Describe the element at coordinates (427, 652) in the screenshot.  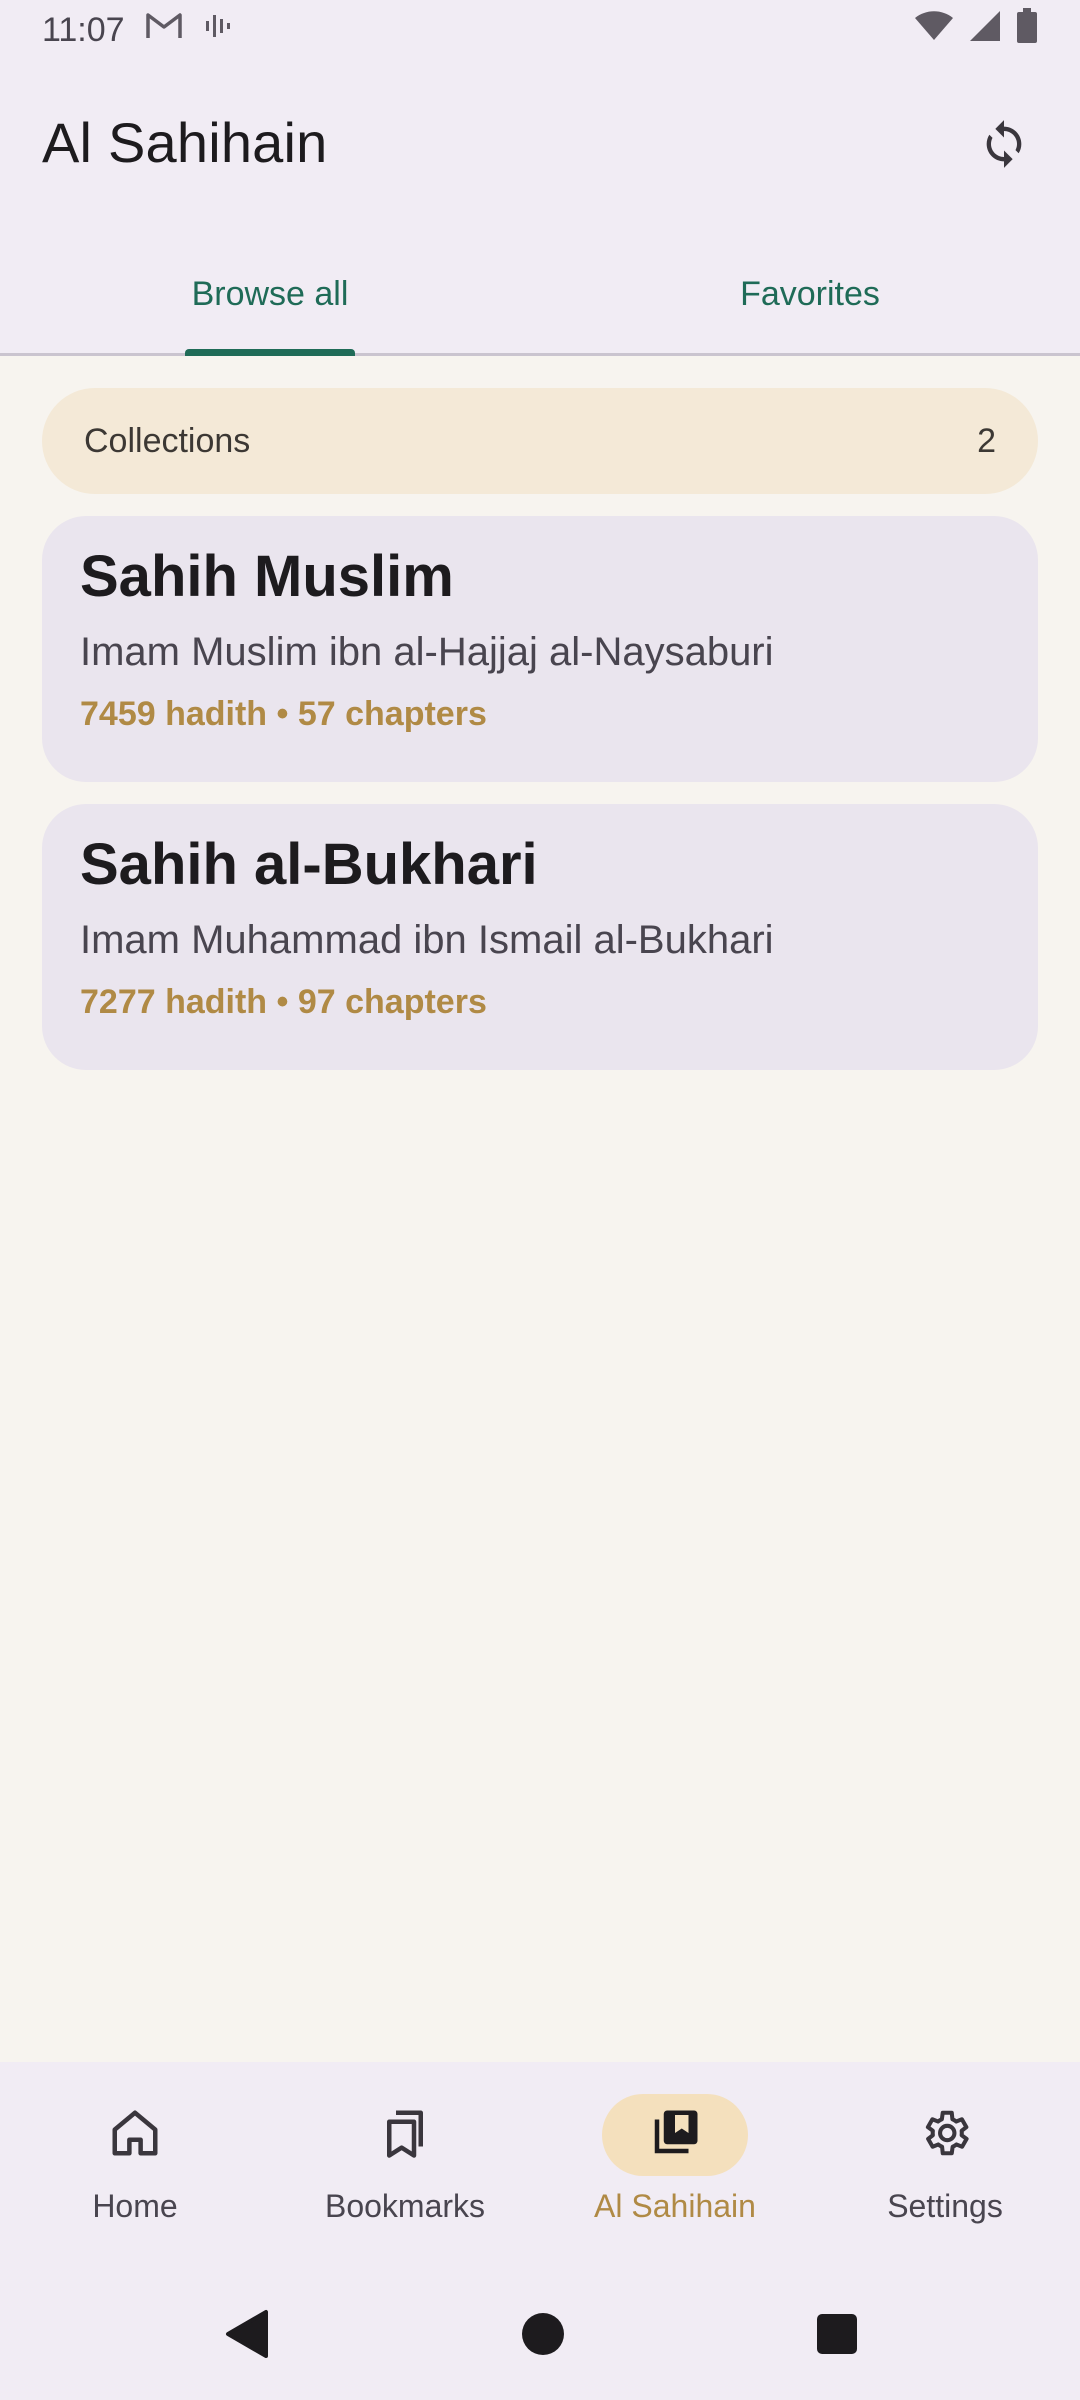
I see `card-author: Imam Muslim ibn al-Hajjaj al-Naysaburi` at that location.